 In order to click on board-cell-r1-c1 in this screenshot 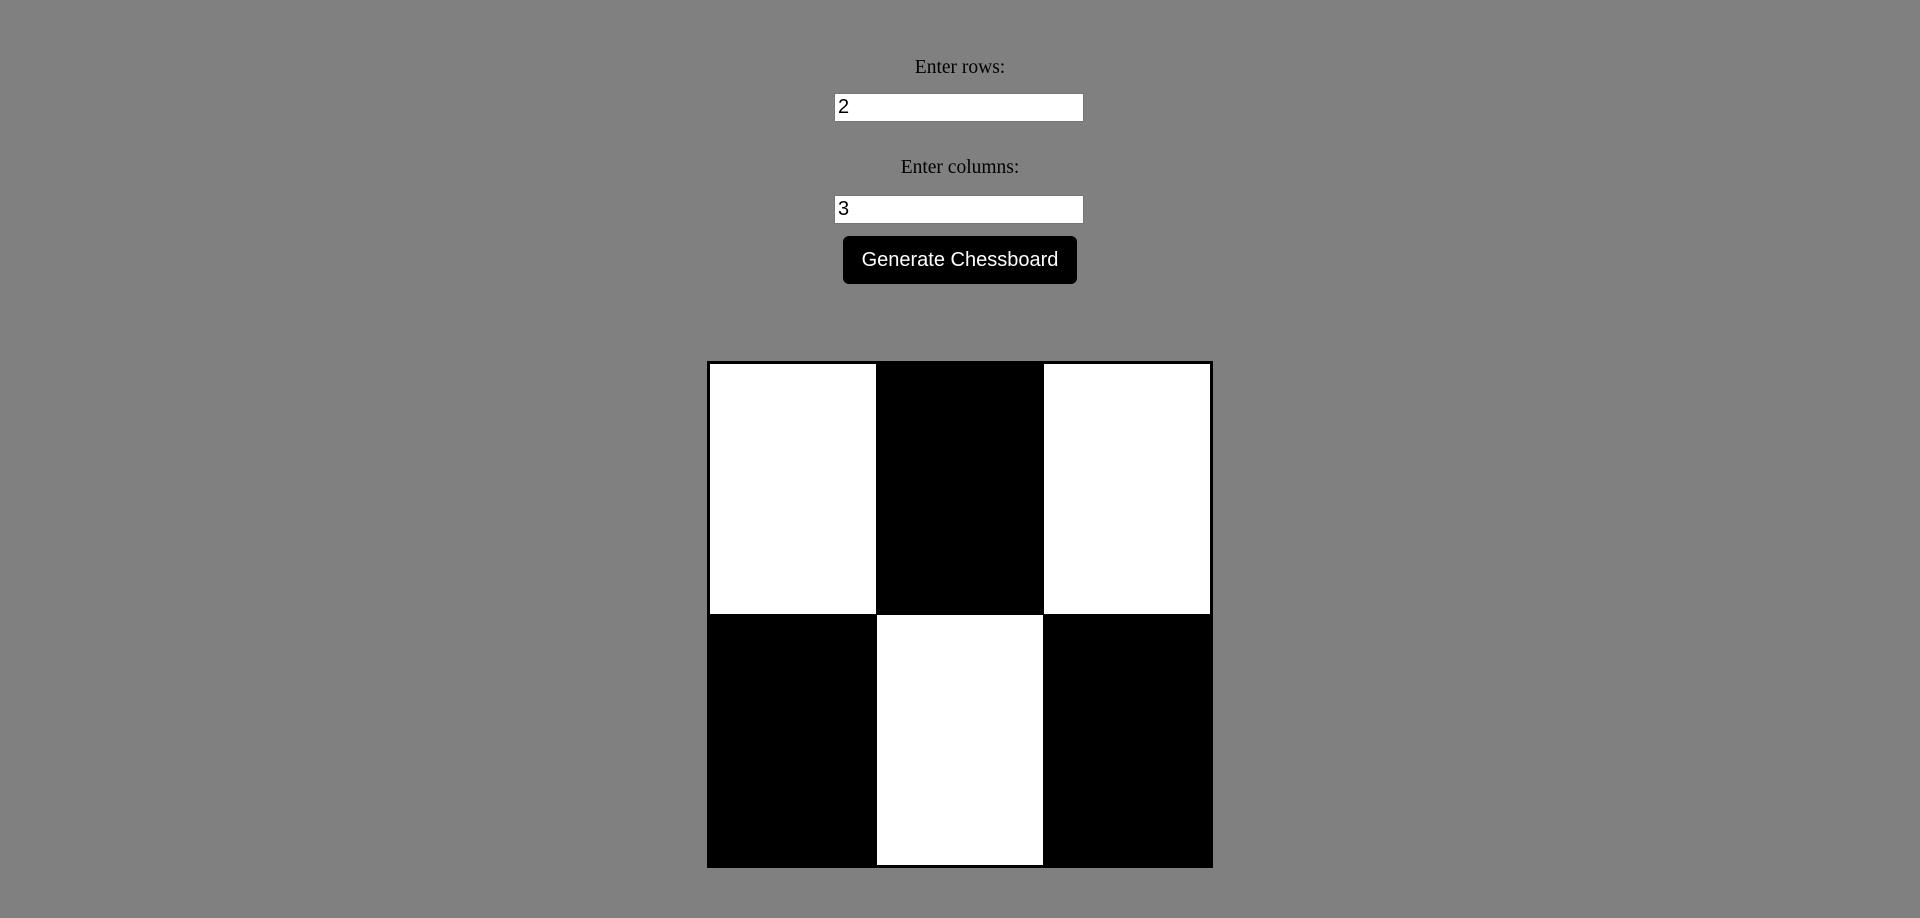, I will do `click(793, 489)`.